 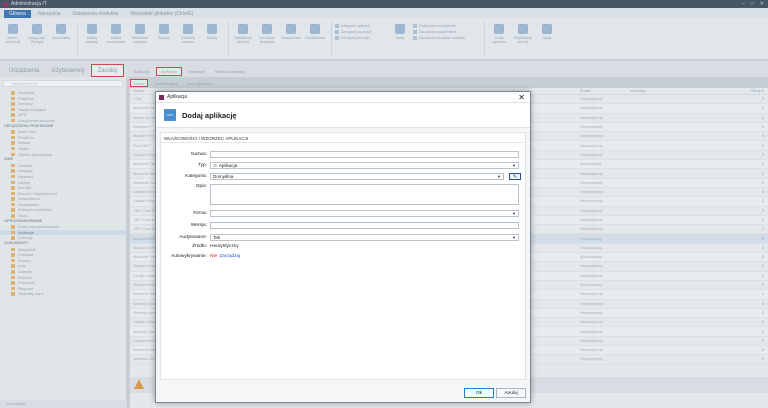 I want to click on dialog-window-title: Aplikacja, so click(x=177, y=97).